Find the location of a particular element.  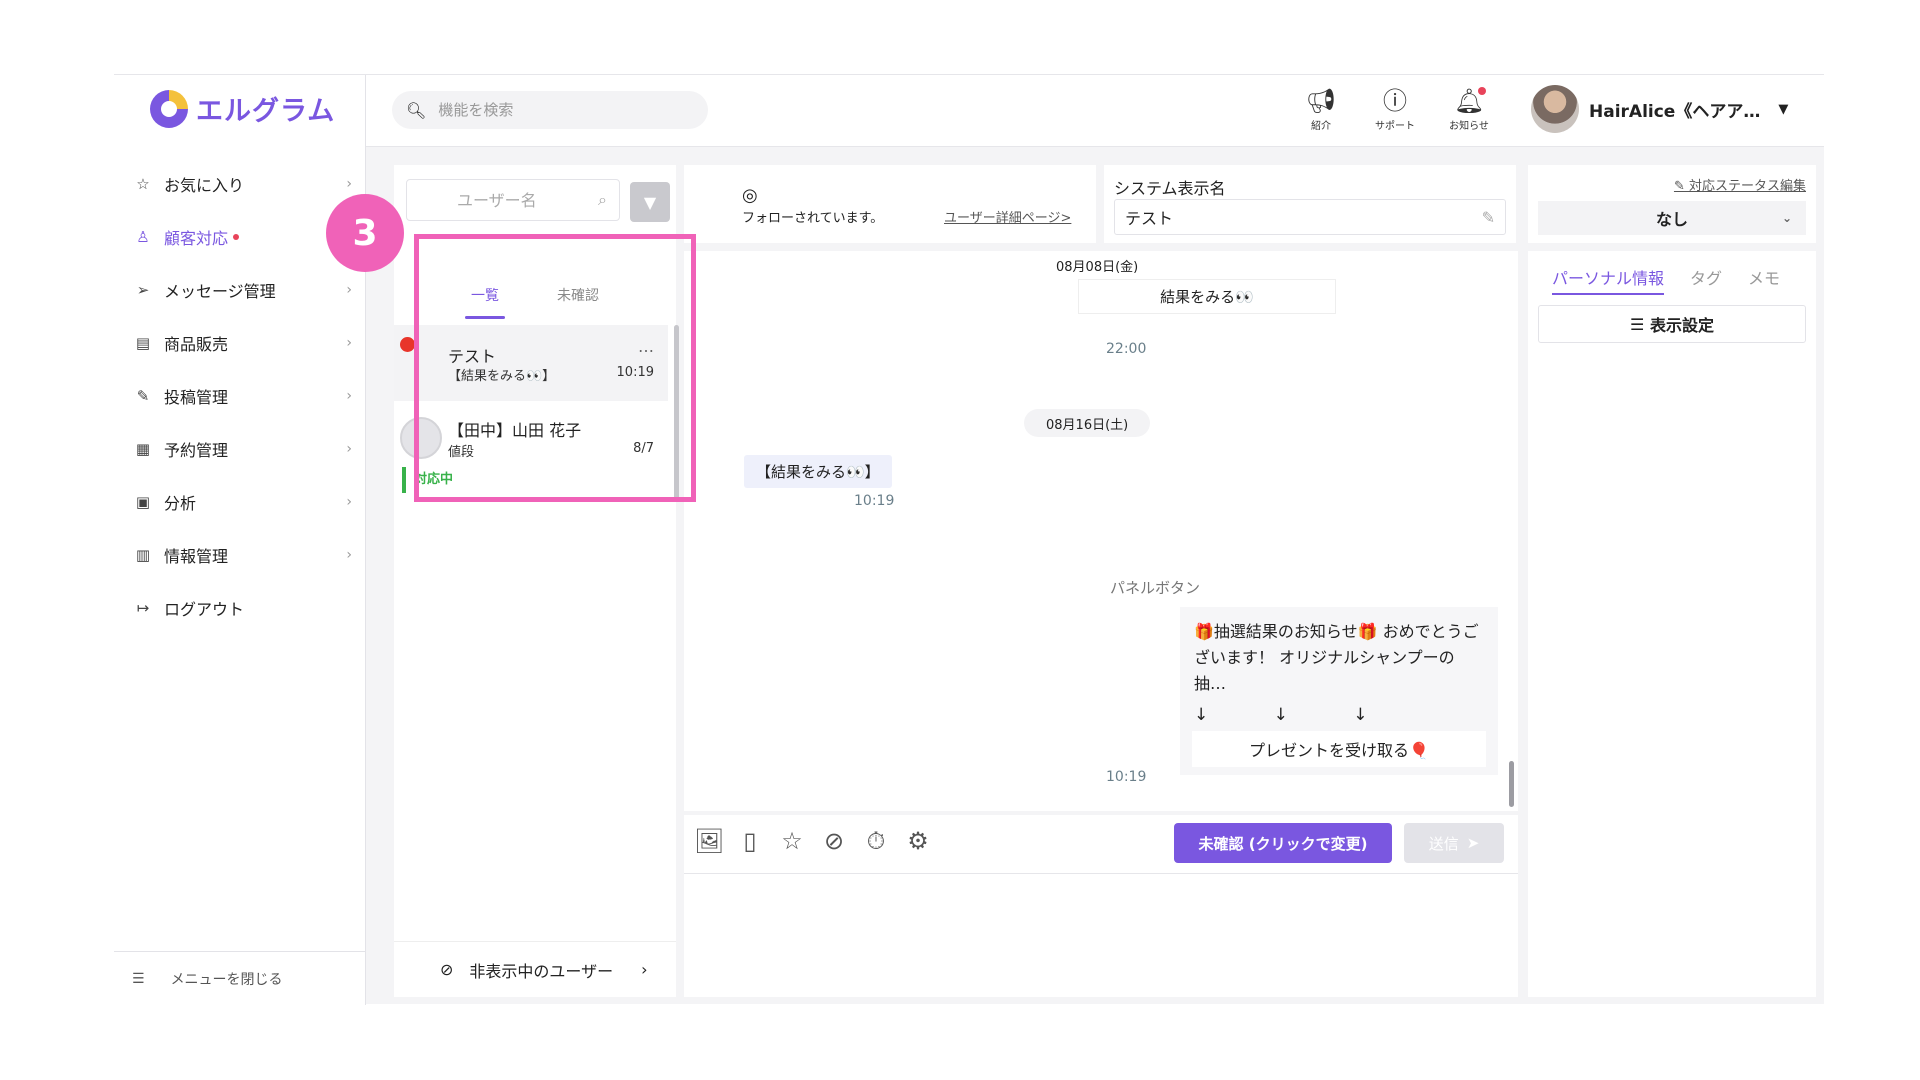

system-name-field: テスト ✎ is located at coordinates (1310, 217).